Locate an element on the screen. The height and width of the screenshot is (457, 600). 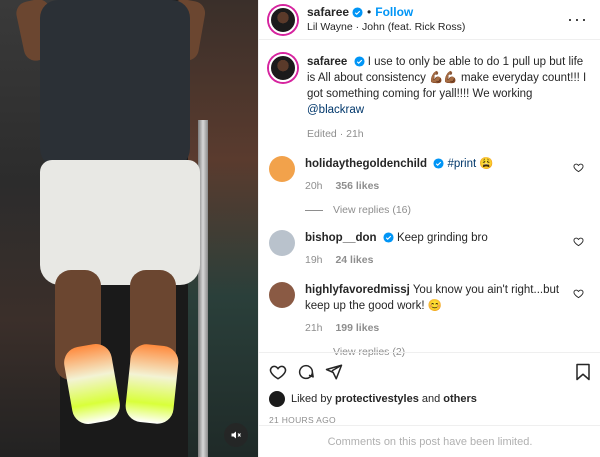
liked-by: Liked by protectivestyles and others is located at coordinates (430, 399).